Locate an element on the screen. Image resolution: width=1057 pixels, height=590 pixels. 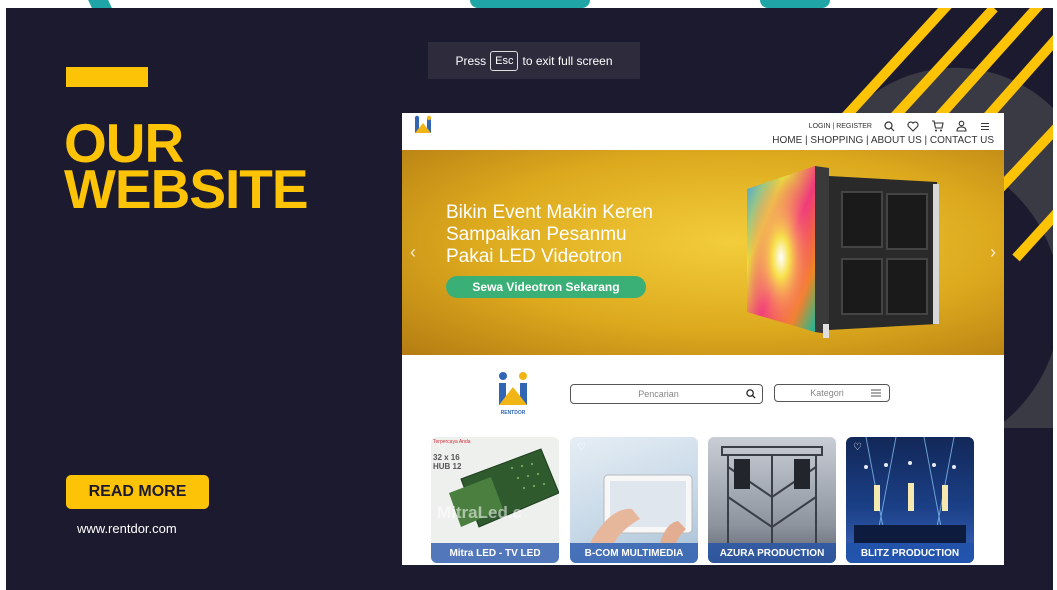
vendor-card-label: B-COM MULTIMEDIA is located at coordinates (634, 553).